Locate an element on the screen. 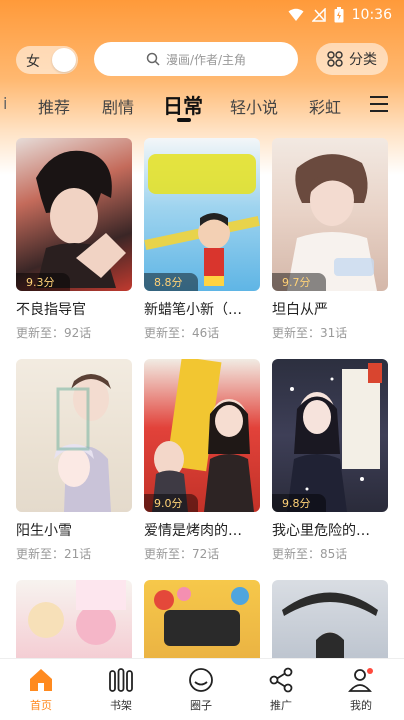  comic-update: 更新至：92话 is located at coordinates (54, 333).